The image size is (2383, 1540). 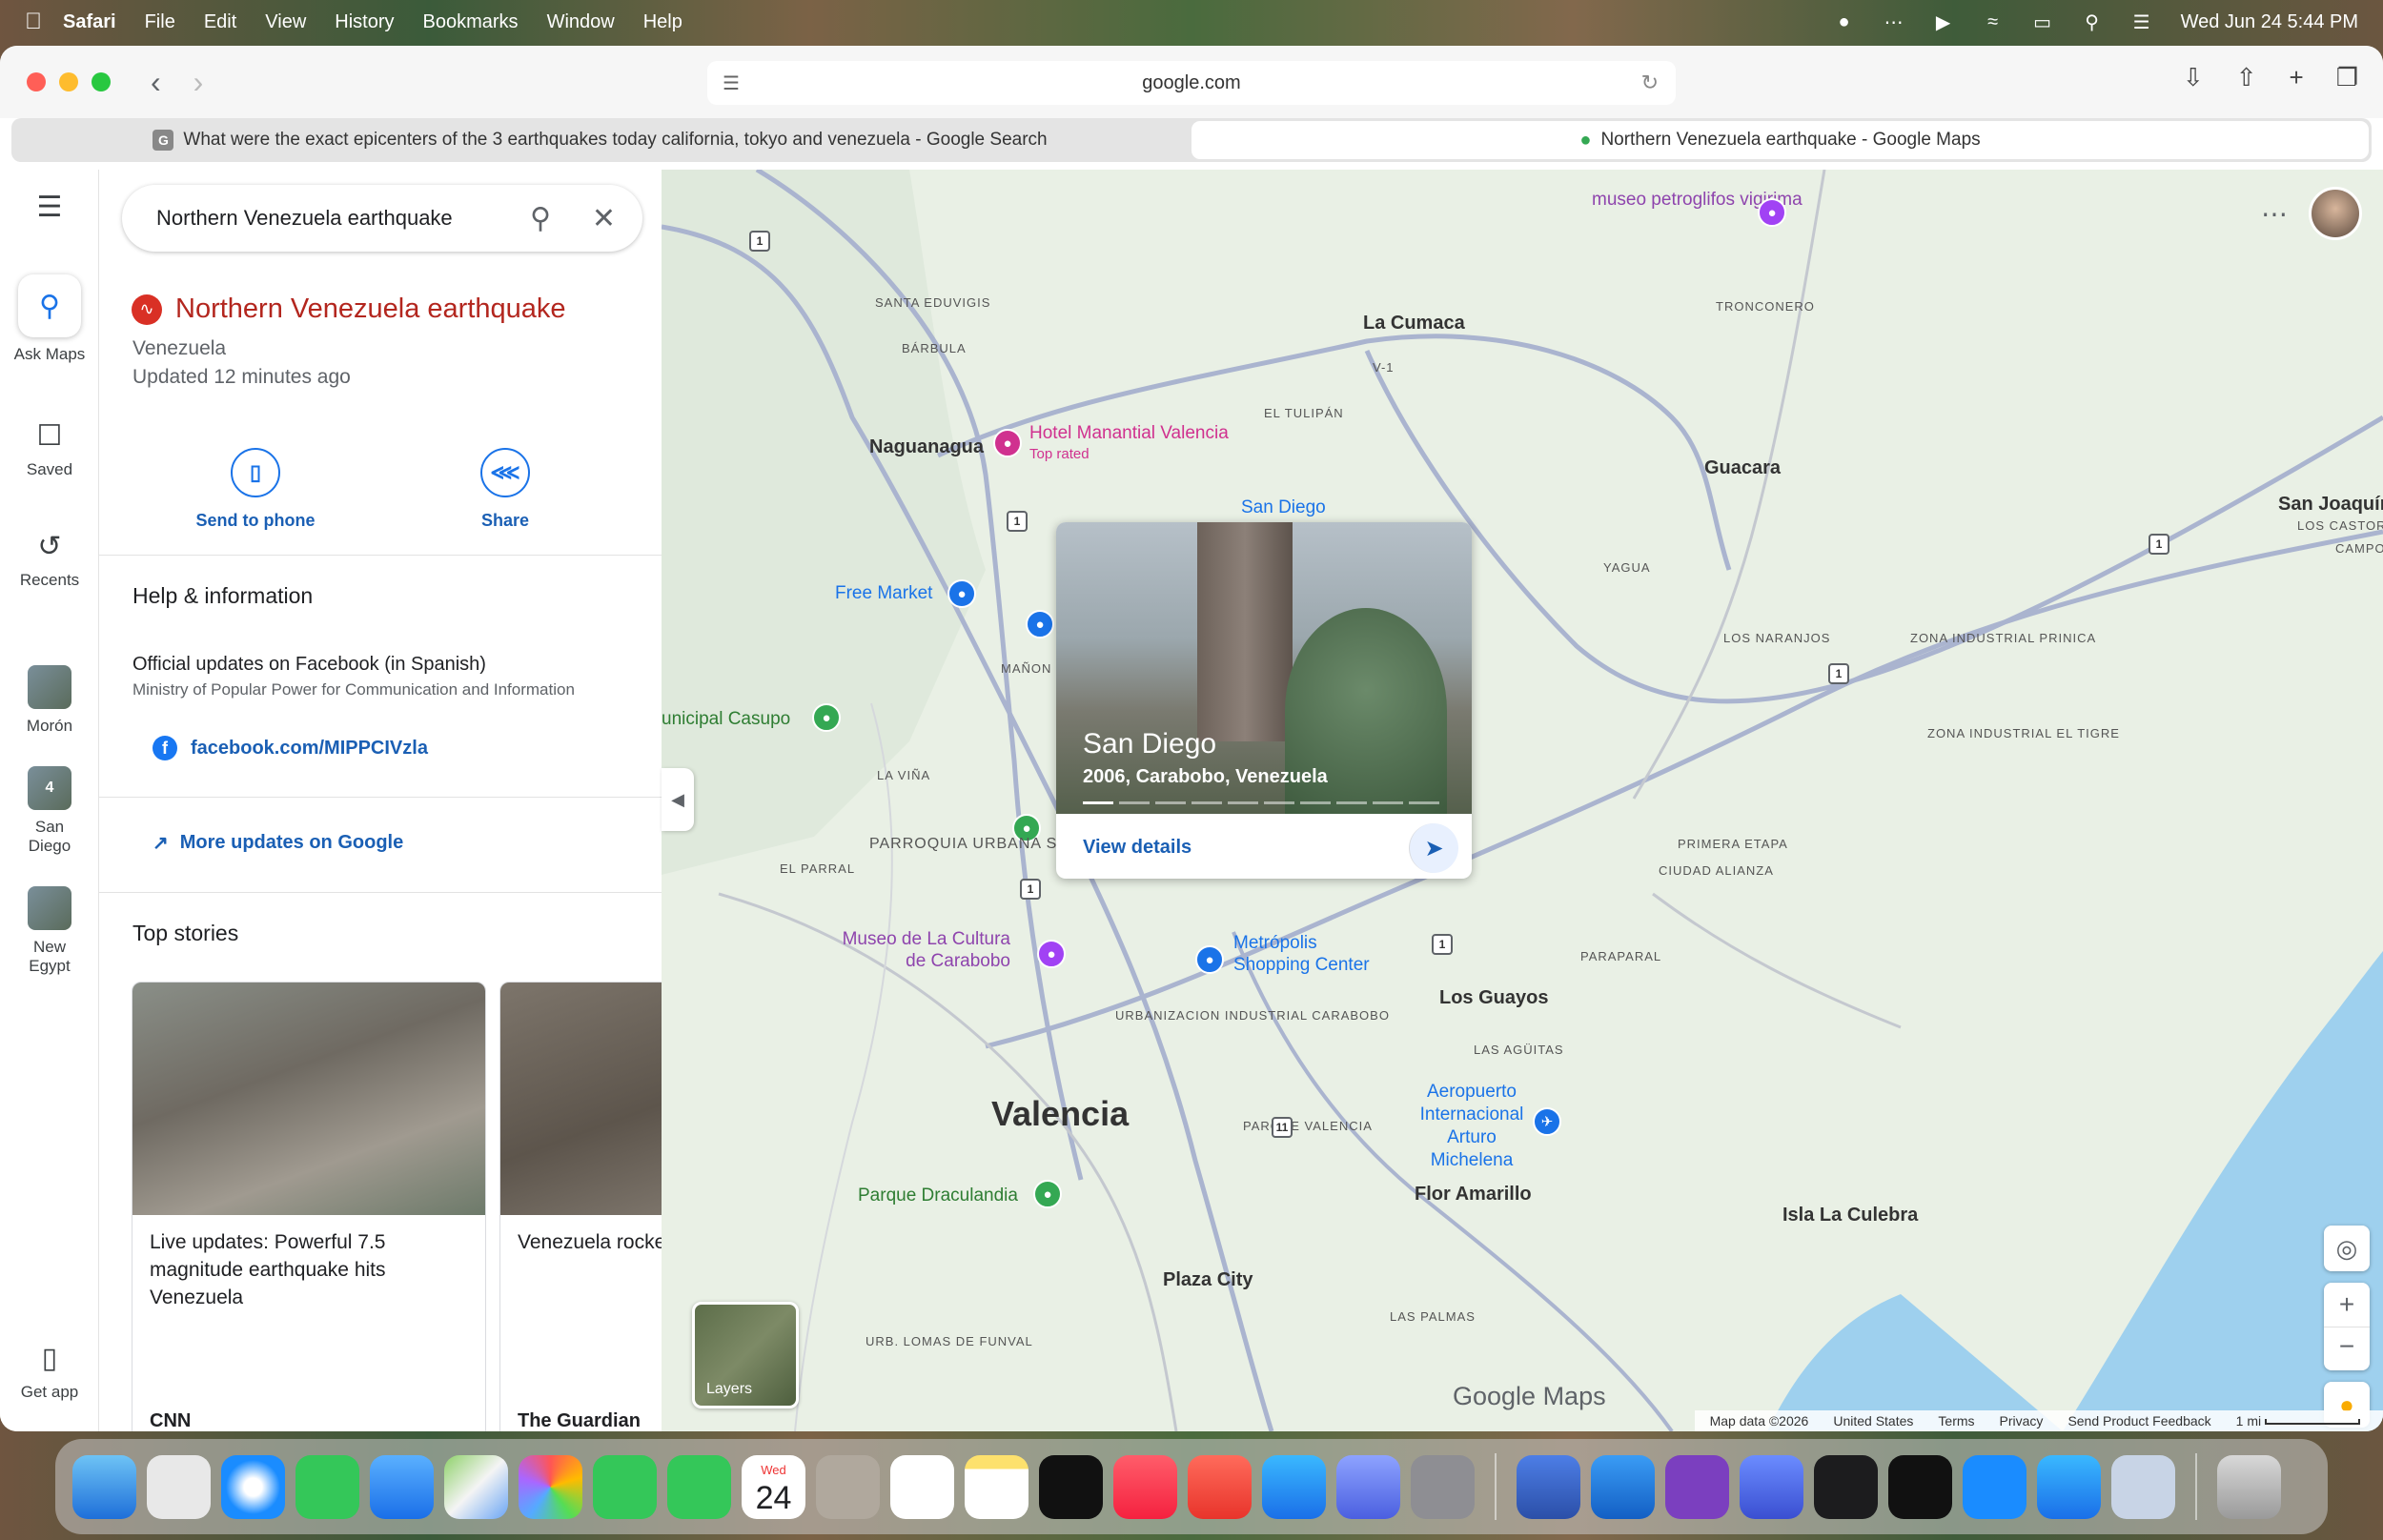 I want to click on send-to-phone-button: ▯ Send to phone, so click(x=256, y=489).